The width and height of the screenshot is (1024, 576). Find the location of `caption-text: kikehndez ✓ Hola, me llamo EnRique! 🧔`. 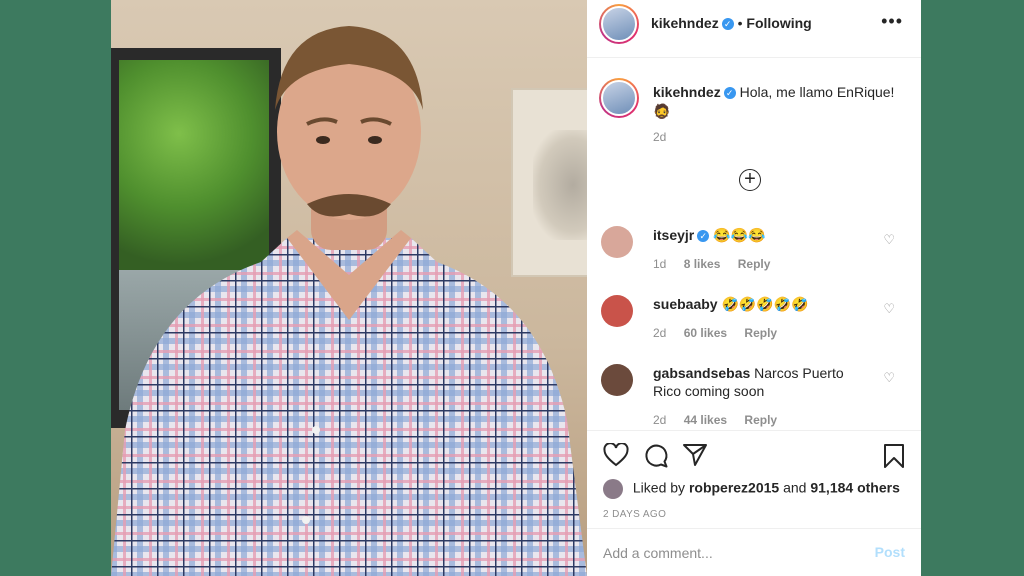

caption-text: kikehndez ✓ Hola, me llamo EnRique! 🧔 is located at coordinates (778, 102).